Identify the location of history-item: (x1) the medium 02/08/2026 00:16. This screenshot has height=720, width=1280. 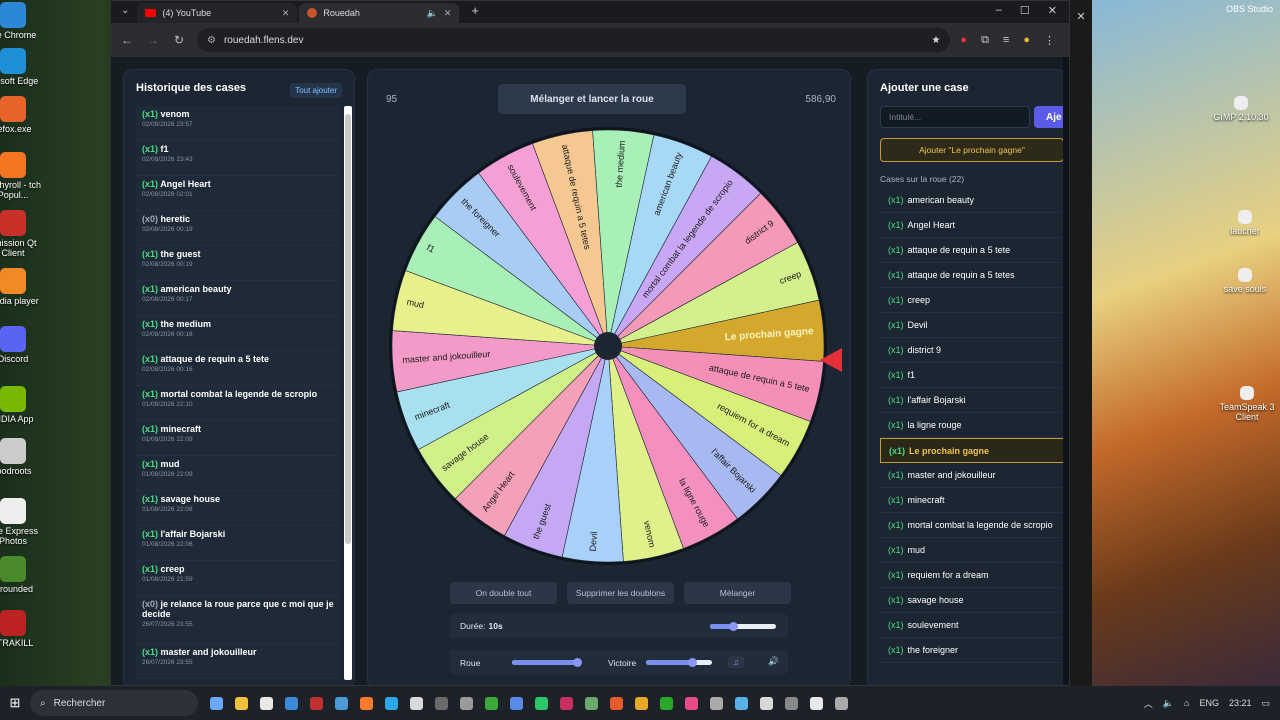
(238, 333).